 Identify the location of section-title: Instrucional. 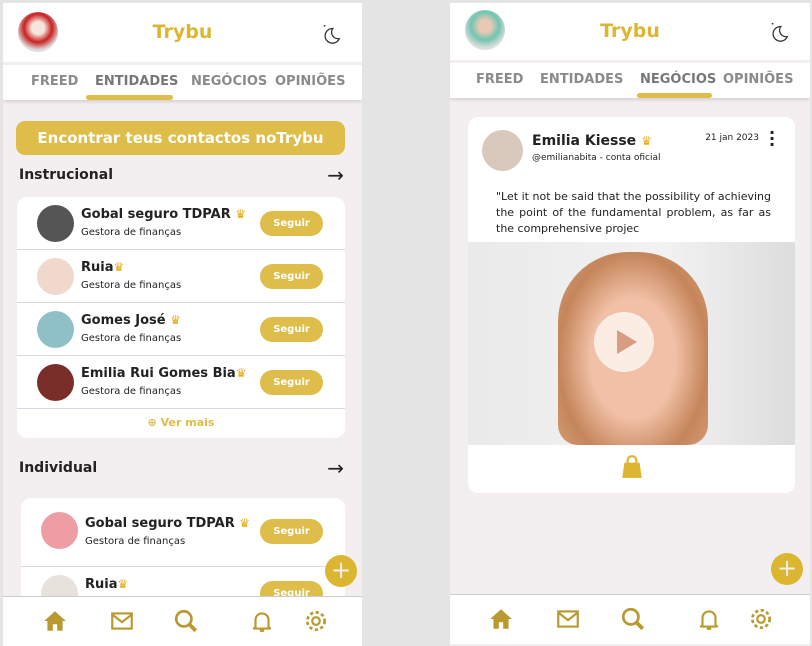
(66, 175).